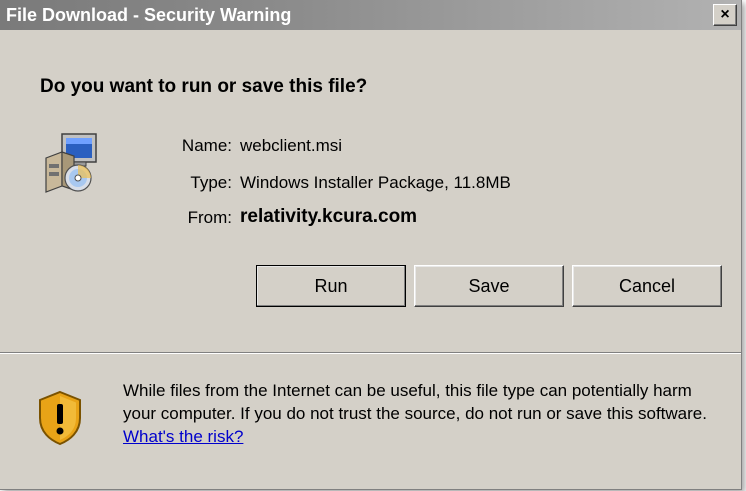 The width and height of the screenshot is (746, 491). Describe the element at coordinates (489, 286) in the screenshot. I see `save-button: Save` at that location.